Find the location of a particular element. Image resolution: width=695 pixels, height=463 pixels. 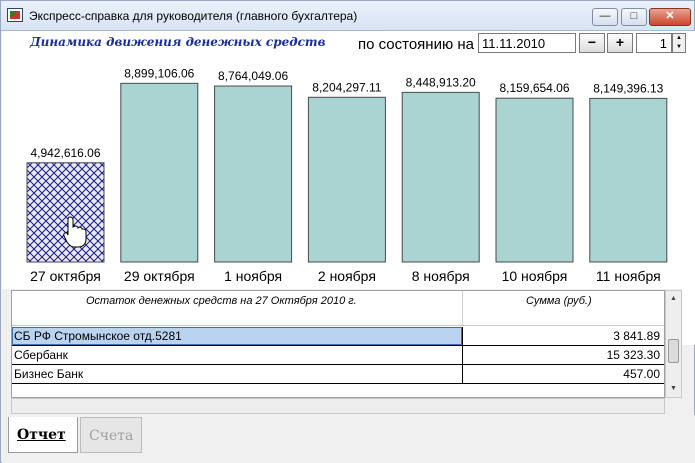

bar-value-label: 8,159,654.06 is located at coordinates (534, 88).